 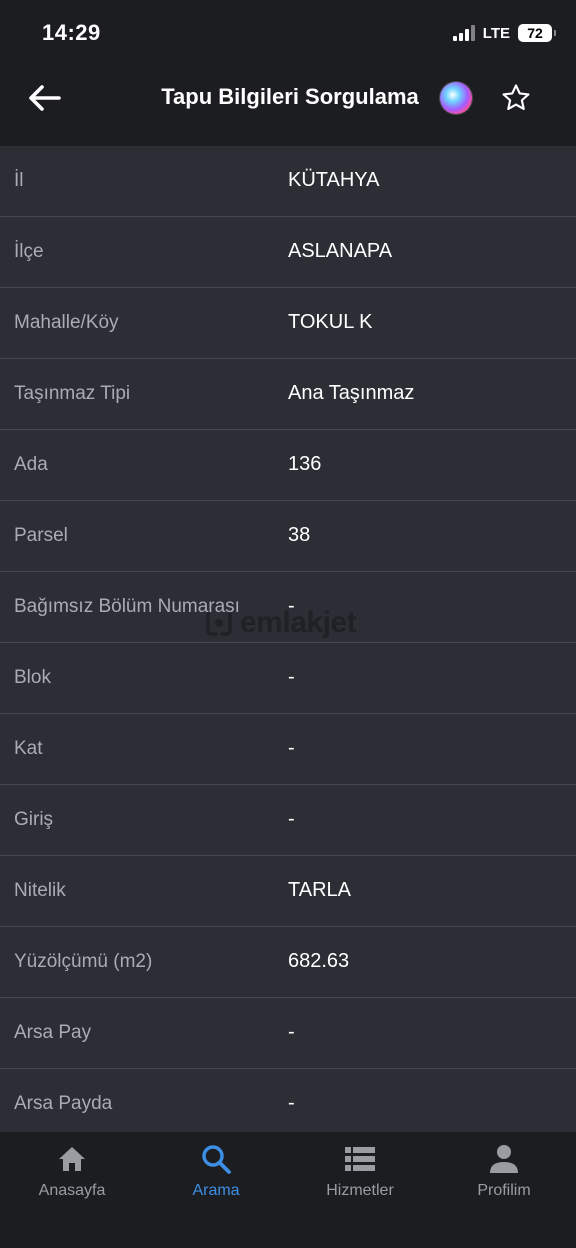 What do you see at coordinates (351, 393) in the screenshot?
I see `row-value: Ana Taşınmaz` at bounding box center [351, 393].